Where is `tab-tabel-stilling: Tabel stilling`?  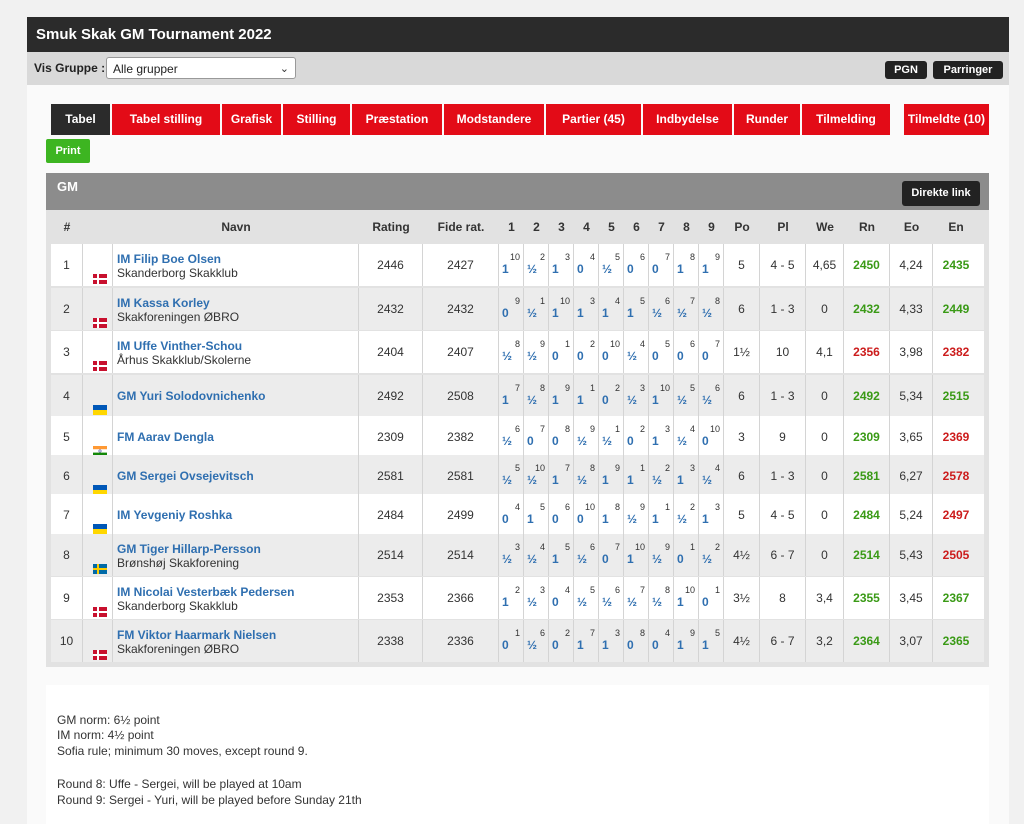 tab-tabel-stilling: Tabel stilling is located at coordinates (166, 119).